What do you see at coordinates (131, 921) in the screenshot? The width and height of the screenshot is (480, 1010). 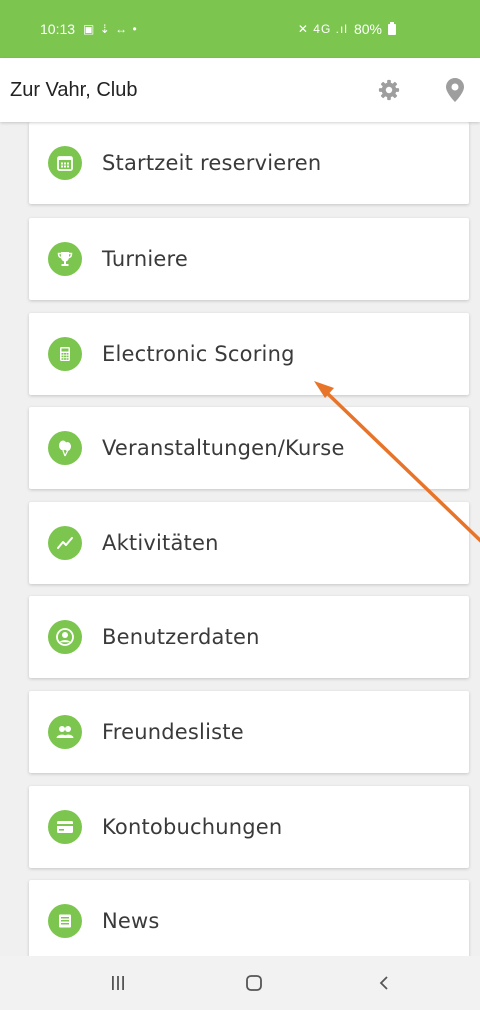 I see `menu-item-label: News` at bounding box center [131, 921].